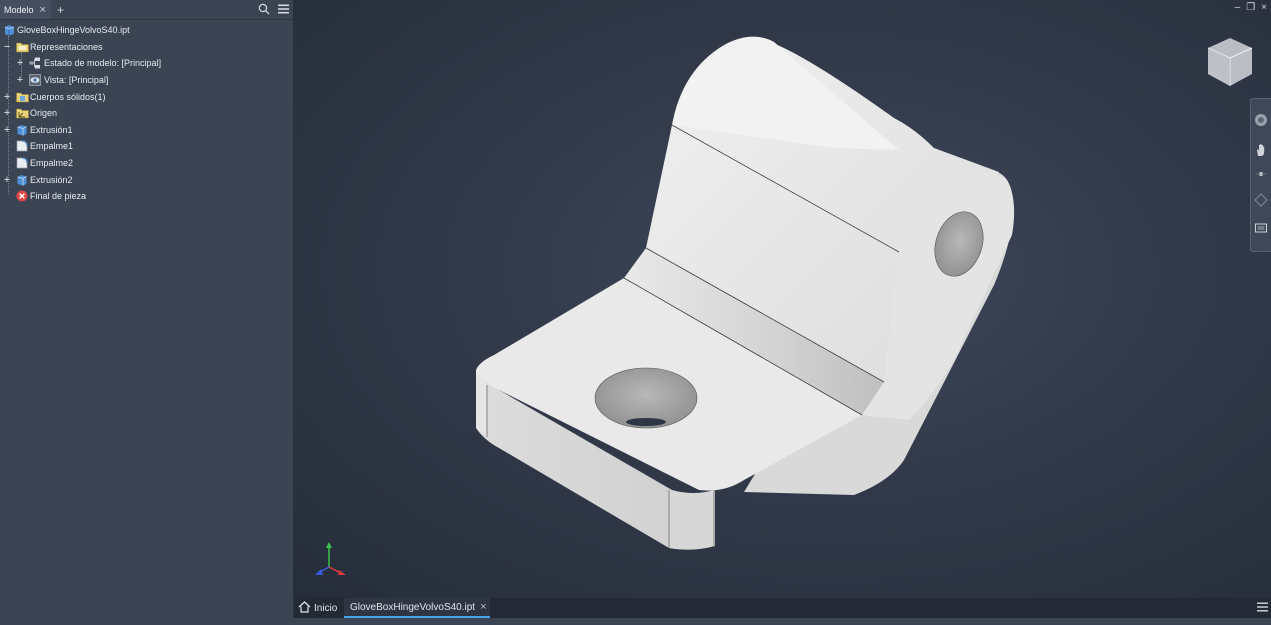  What do you see at coordinates (332, 561) in the screenshot?
I see `coordinate-triad-icon` at bounding box center [332, 561].